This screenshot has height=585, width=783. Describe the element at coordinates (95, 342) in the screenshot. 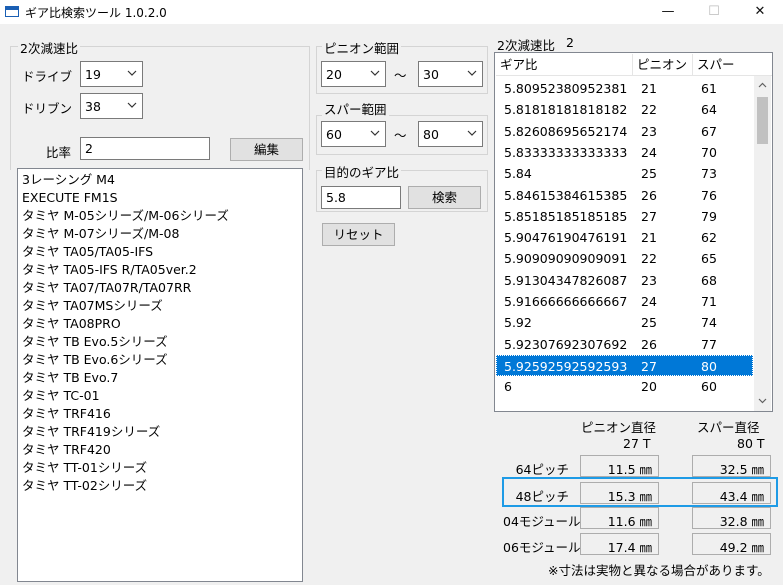

I see `list-item: タミヤ TB Evo.5シリーズ` at that location.